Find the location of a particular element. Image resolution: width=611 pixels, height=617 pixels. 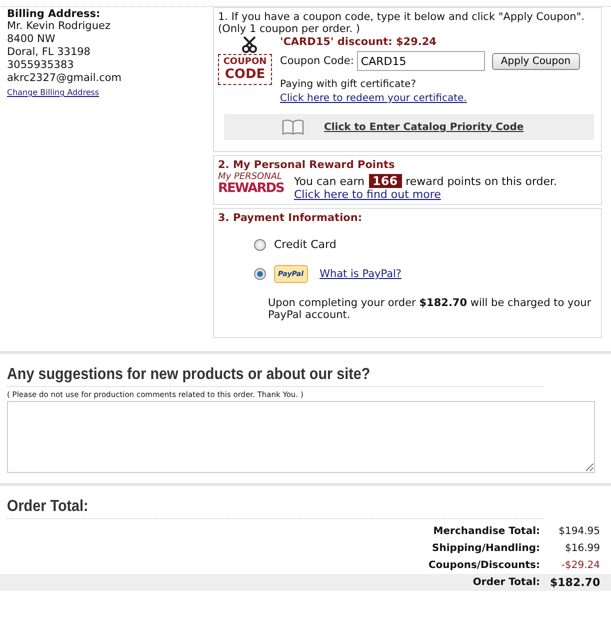

coupon-code-field: CARD15 is located at coordinates (420, 61).